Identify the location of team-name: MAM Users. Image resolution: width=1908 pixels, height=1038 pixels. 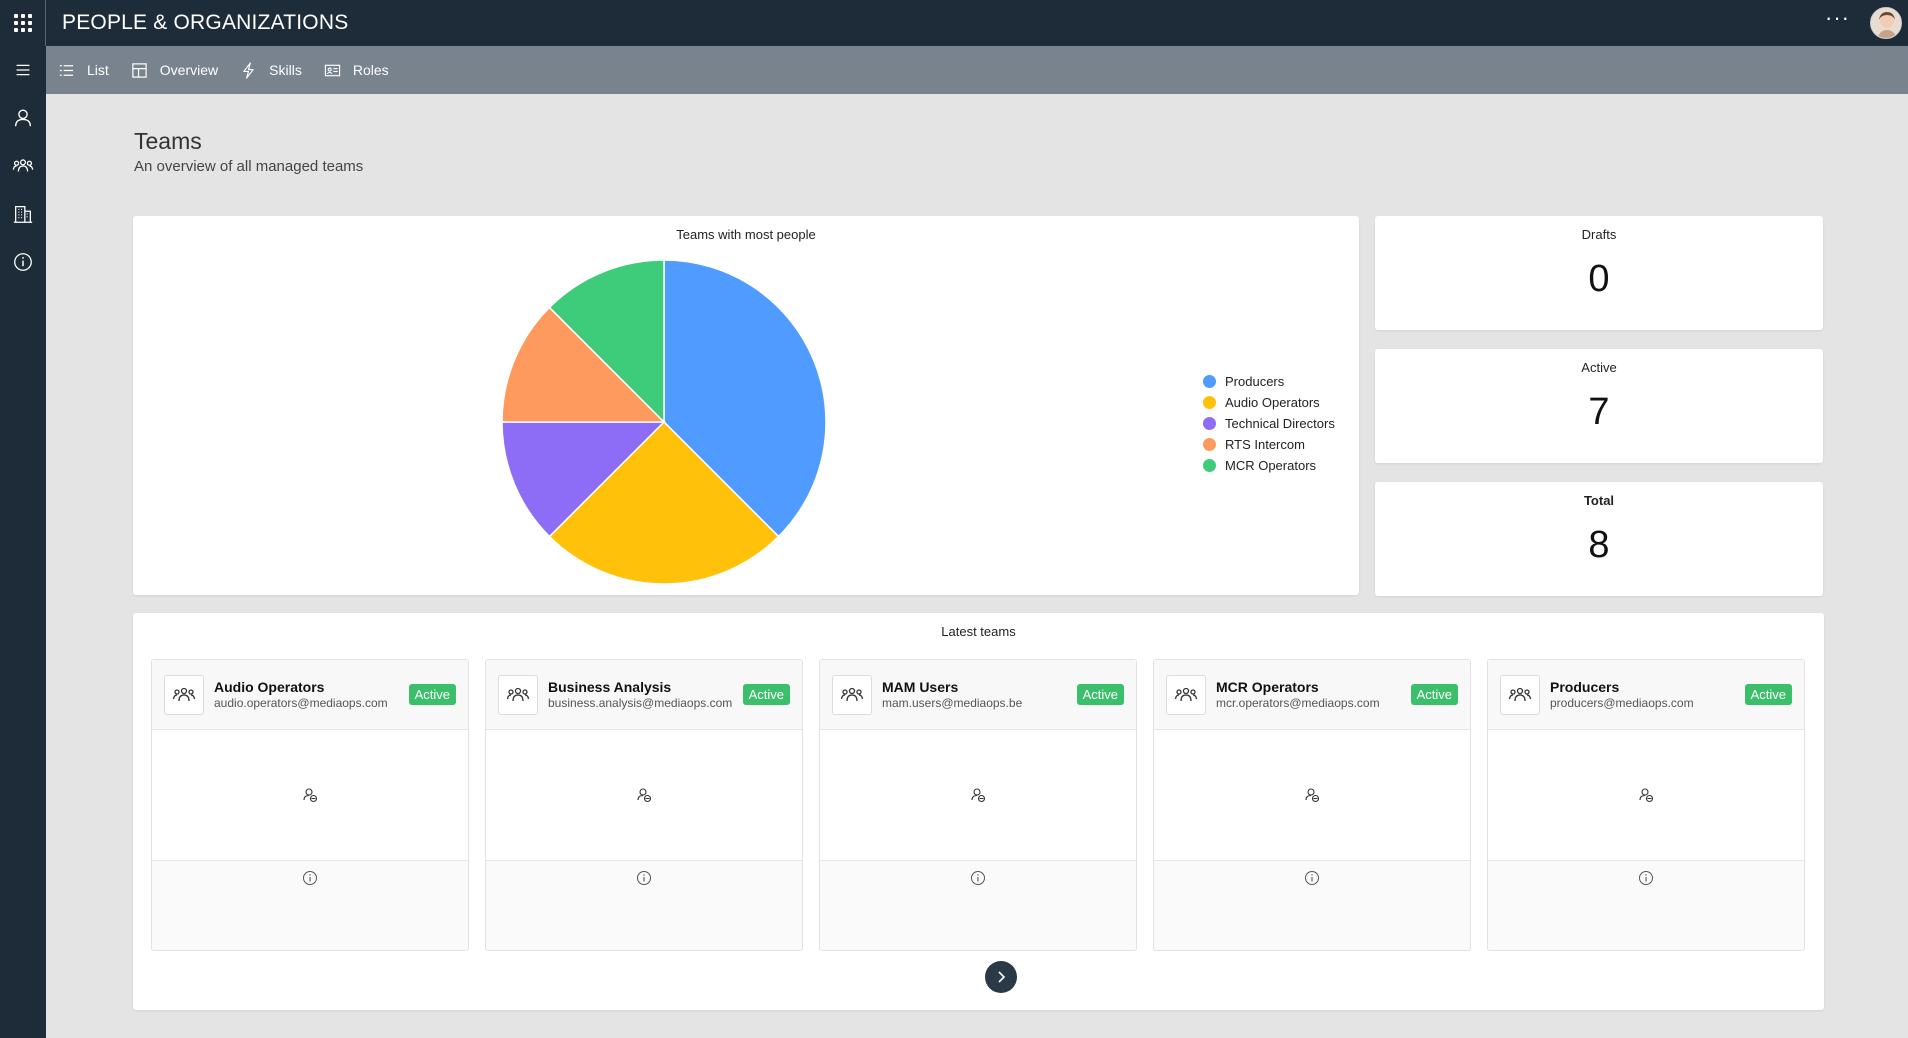
(975, 687).